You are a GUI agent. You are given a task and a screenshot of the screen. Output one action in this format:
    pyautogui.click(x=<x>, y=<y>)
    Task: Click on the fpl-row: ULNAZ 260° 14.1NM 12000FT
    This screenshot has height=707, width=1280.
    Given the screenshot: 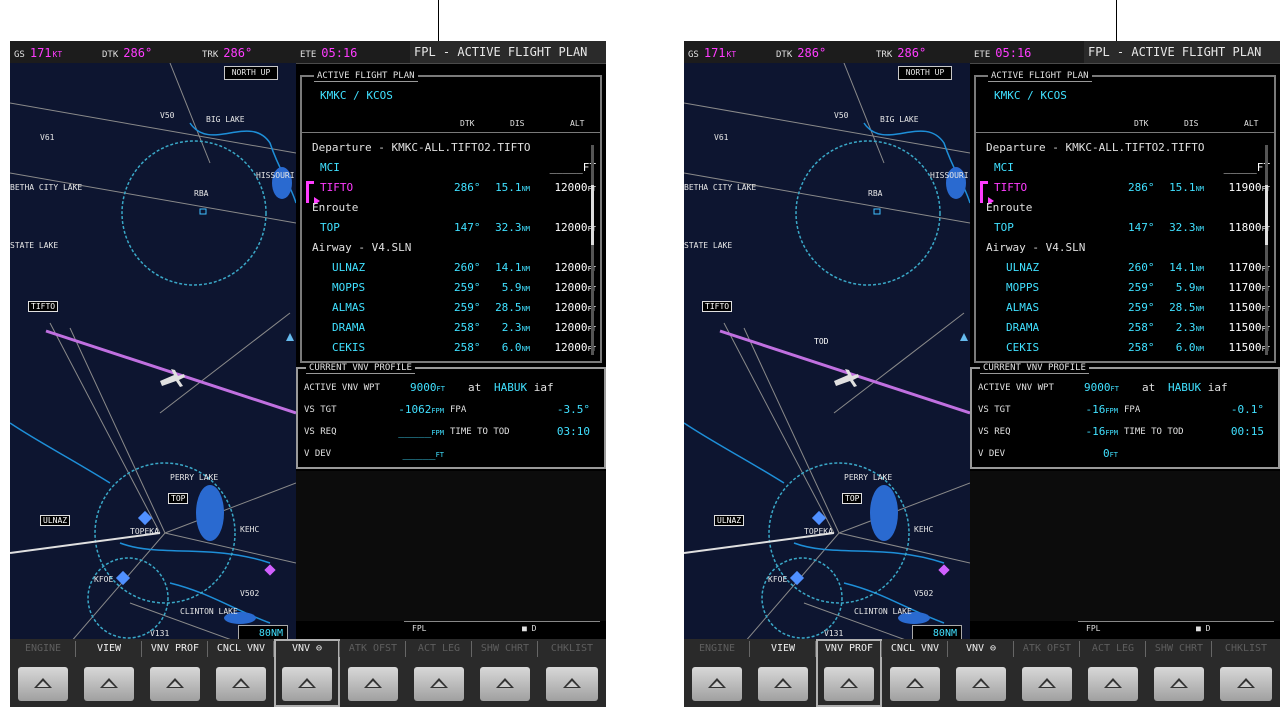 What is the action you would take?
    pyautogui.click(x=451, y=271)
    